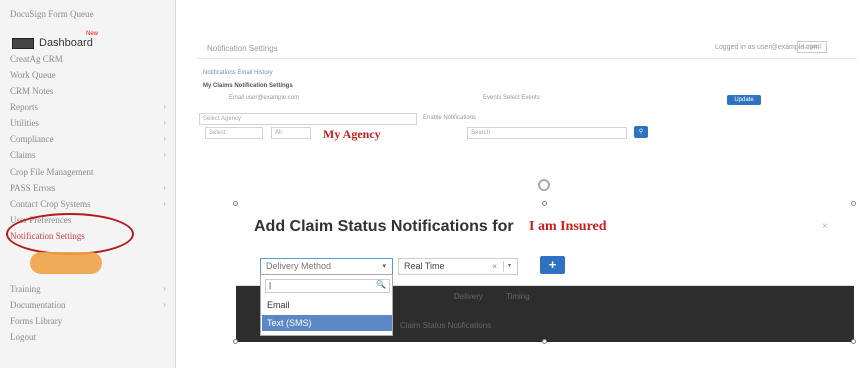 This screenshot has height=368, width=860. Describe the element at coordinates (248, 86) in the screenshot. I see `section-heading: My Claims Notification Settings` at that location.